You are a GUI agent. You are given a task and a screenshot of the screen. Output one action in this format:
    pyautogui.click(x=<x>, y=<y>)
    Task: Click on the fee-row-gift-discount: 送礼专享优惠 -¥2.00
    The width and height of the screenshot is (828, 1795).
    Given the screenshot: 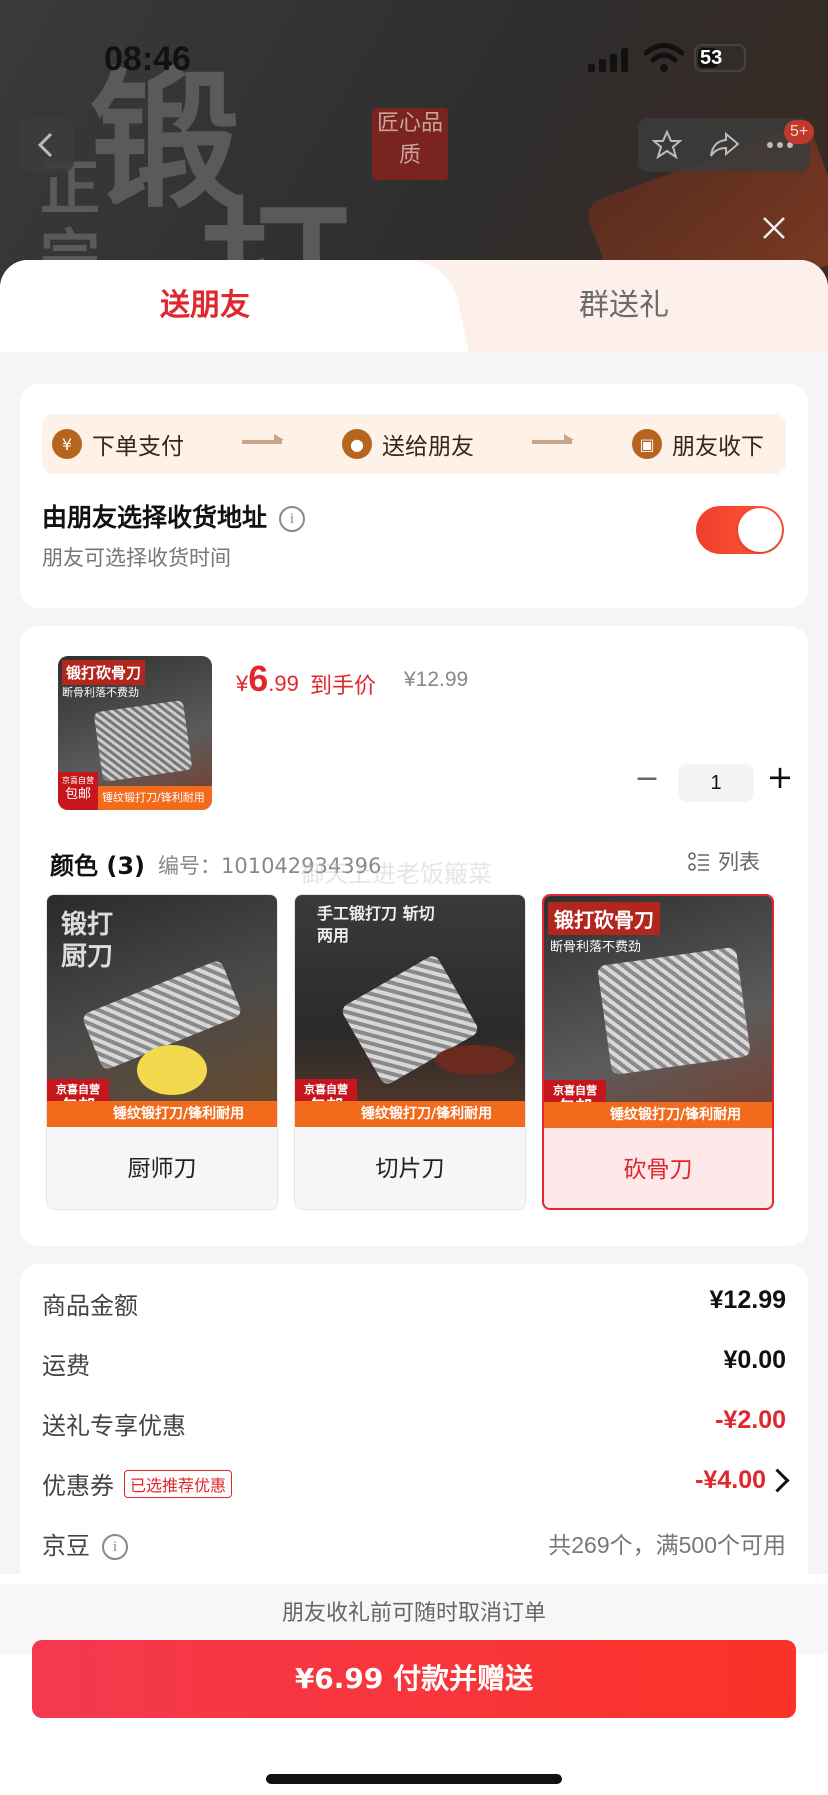 What is the action you would take?
    pyautogui.click(x=414, y=1426)
    